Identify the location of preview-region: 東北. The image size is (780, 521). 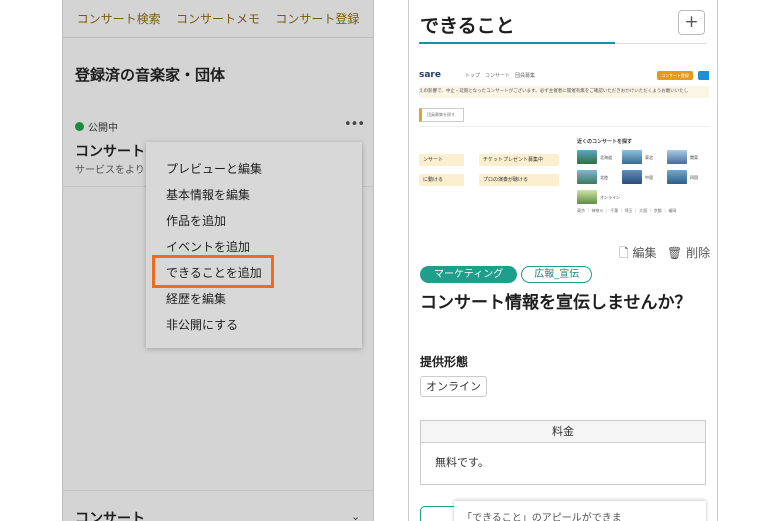
(649, 157).